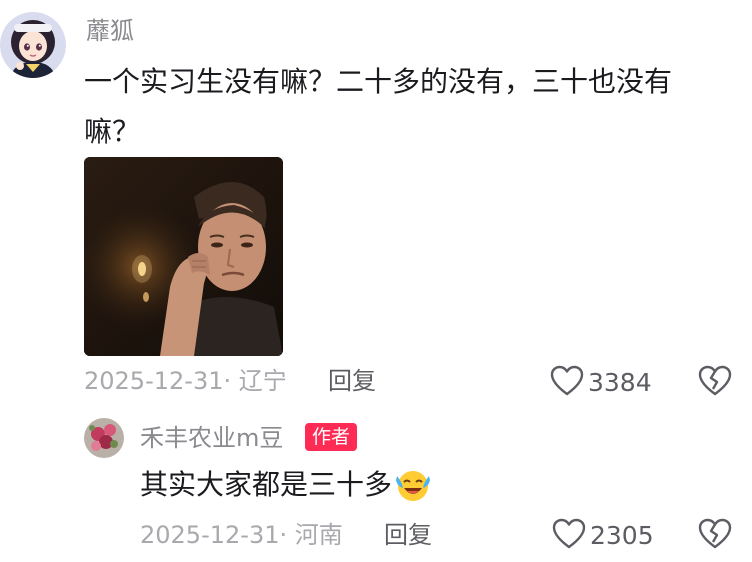  I want to click on comment-text: 一个实习生没有嘛？二十多的没有，三十也没有嘛？, so click(378, 106).